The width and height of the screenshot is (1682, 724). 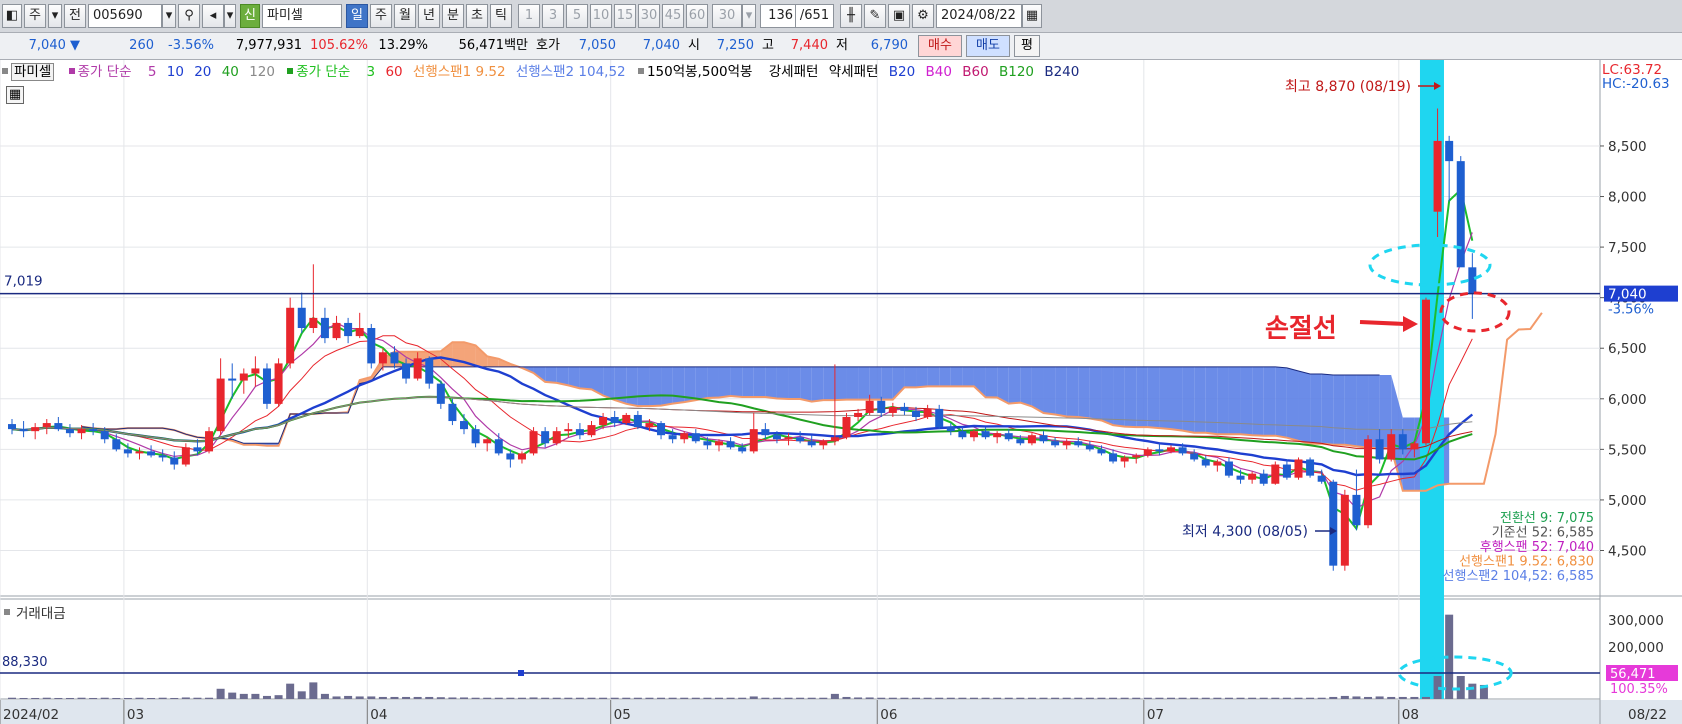 I want to click on minute-30: 30, so click(x=649, y=16).